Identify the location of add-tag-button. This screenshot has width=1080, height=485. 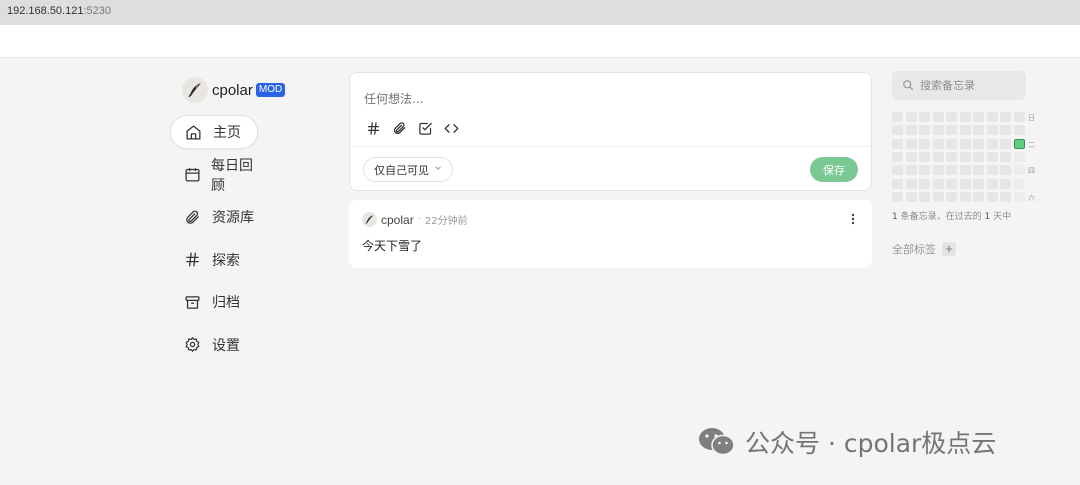
(949, 249).